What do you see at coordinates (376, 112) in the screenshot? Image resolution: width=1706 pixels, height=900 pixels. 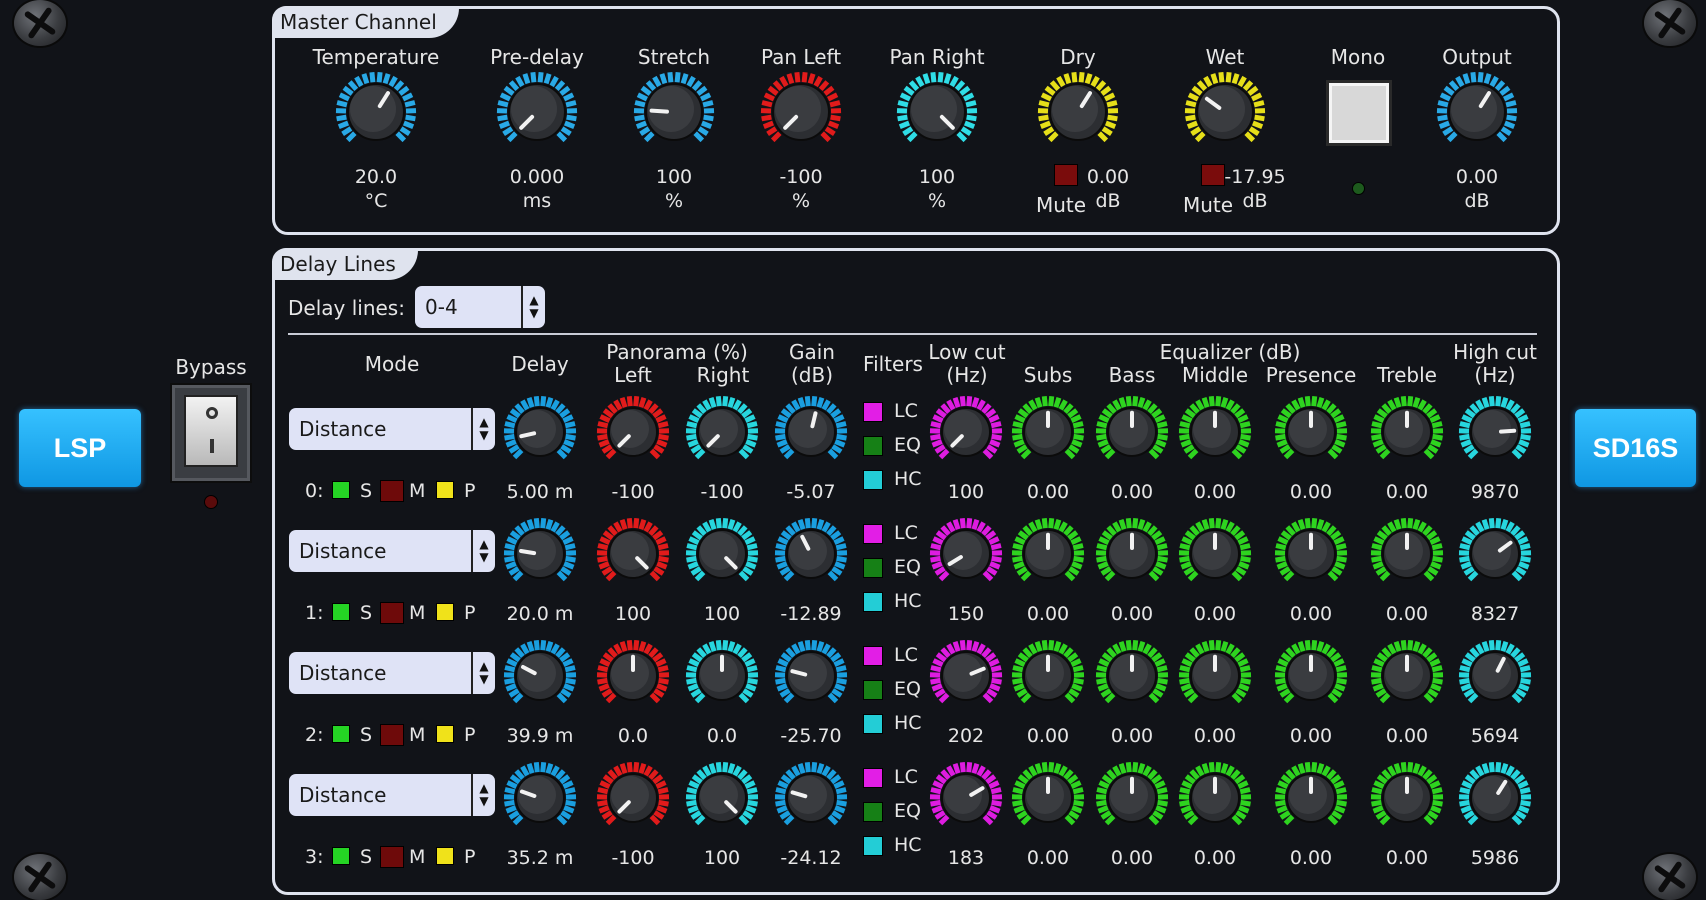 I see `temperature-knob` at bounding box center [376, 112].